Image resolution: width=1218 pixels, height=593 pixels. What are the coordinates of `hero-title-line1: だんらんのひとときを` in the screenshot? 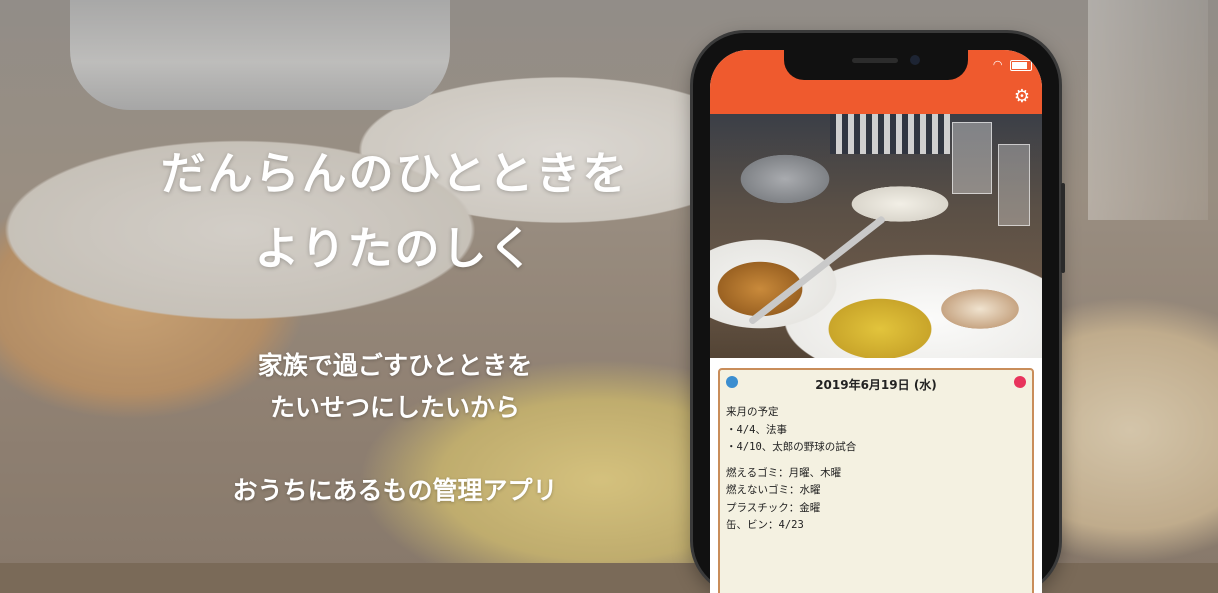 It's located at (395, 173).